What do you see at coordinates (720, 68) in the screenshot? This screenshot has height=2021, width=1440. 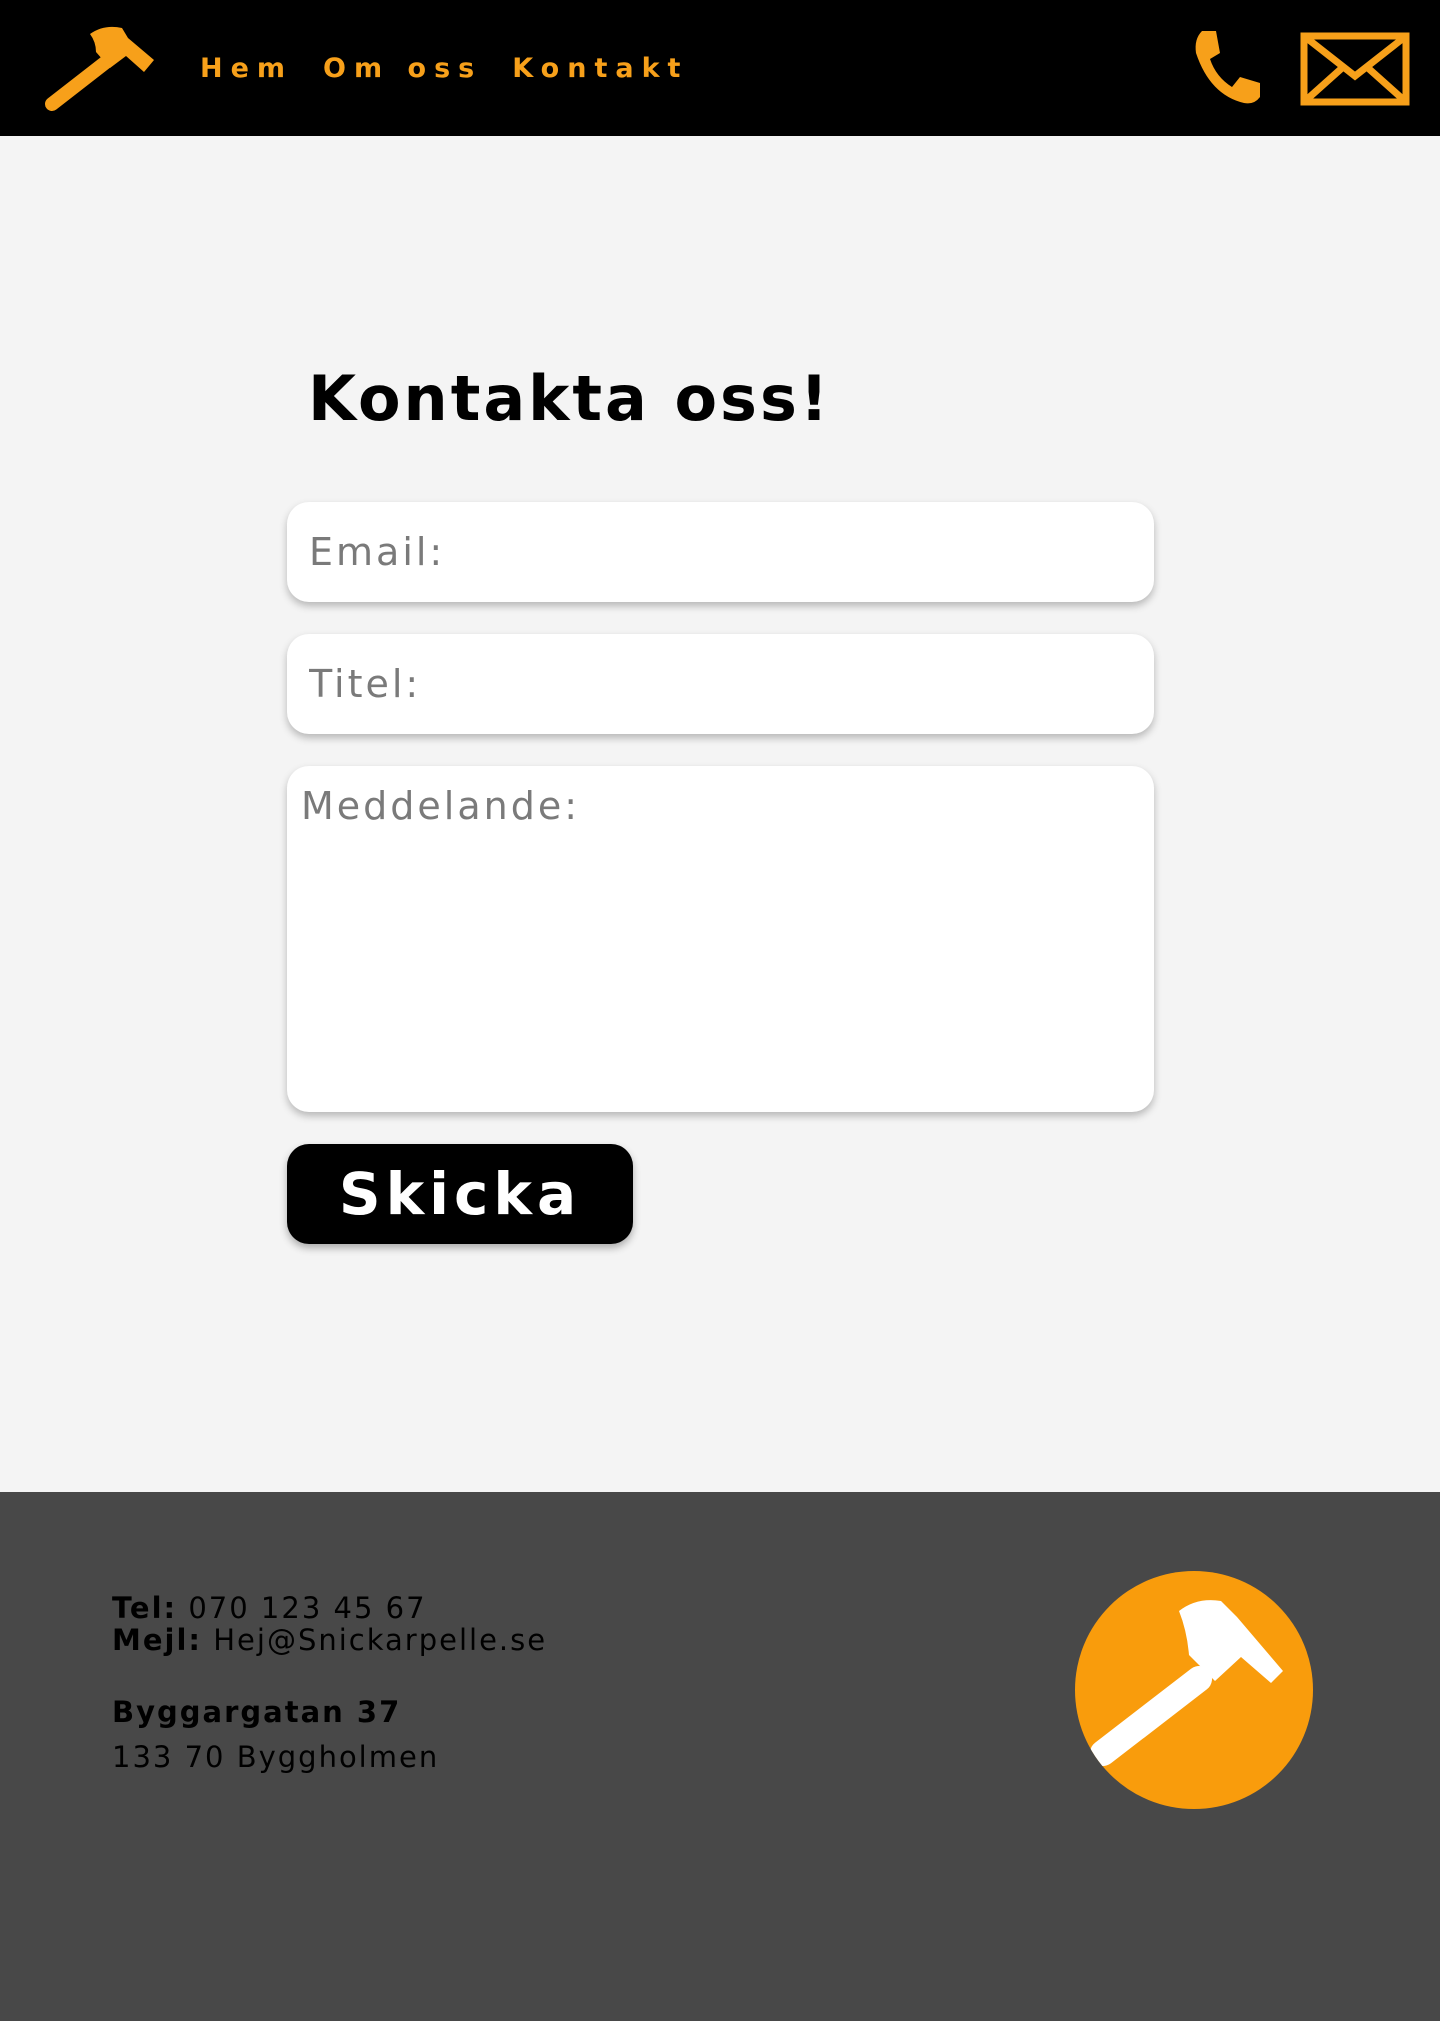 I see `site-header: Hem Om oss Kontakt` at bounding box center [720, 68].